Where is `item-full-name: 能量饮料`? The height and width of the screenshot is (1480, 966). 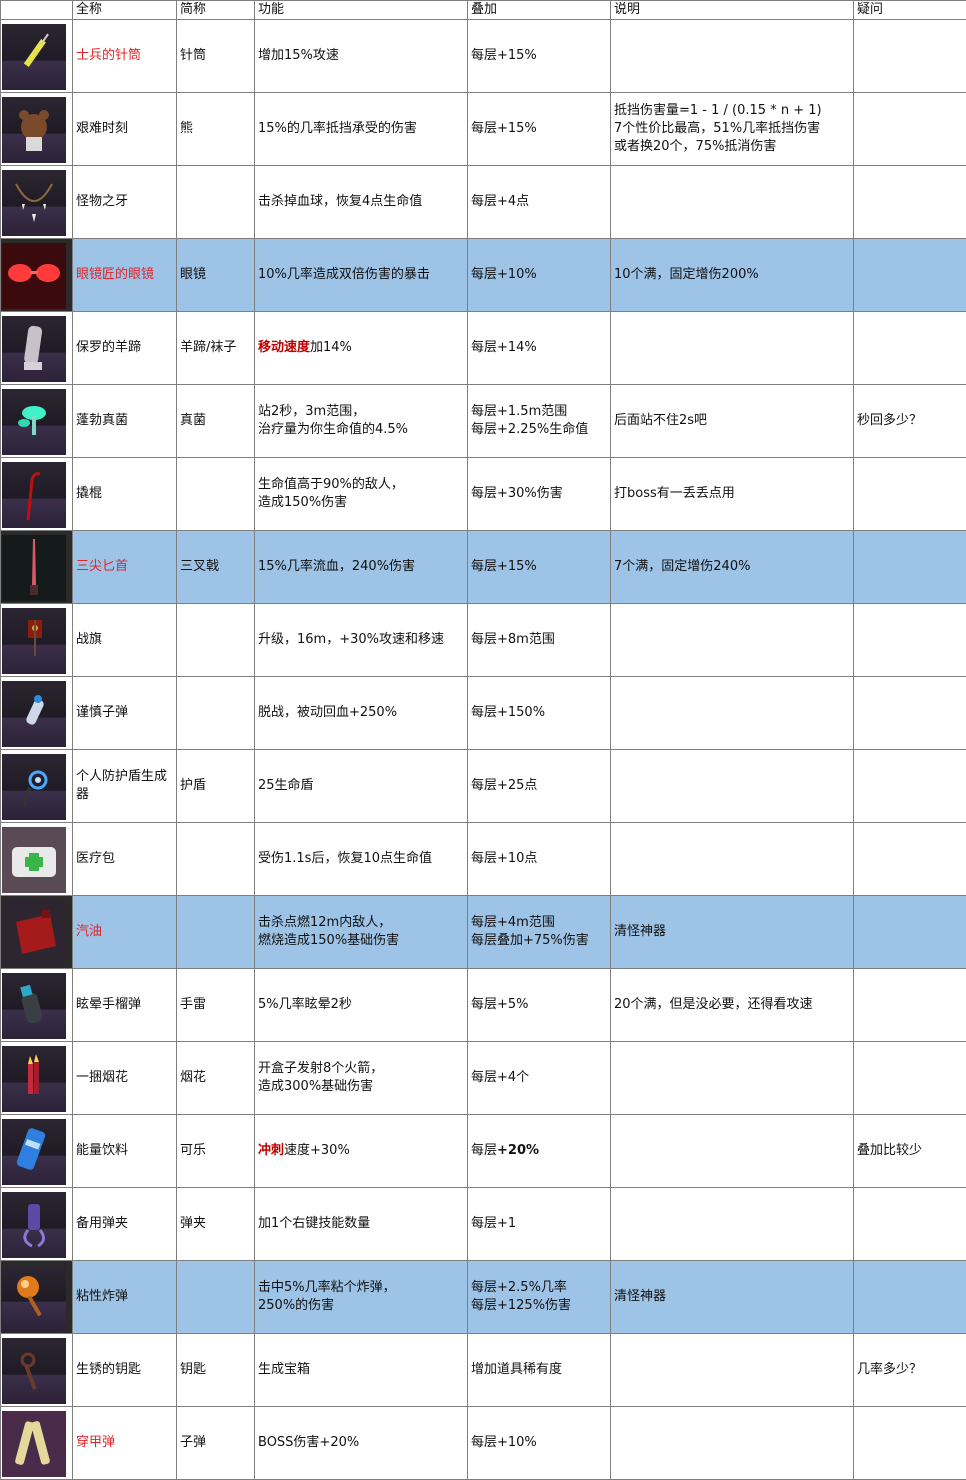 item-full-name: 能量饮料 is located at coordinates (124, 1151).